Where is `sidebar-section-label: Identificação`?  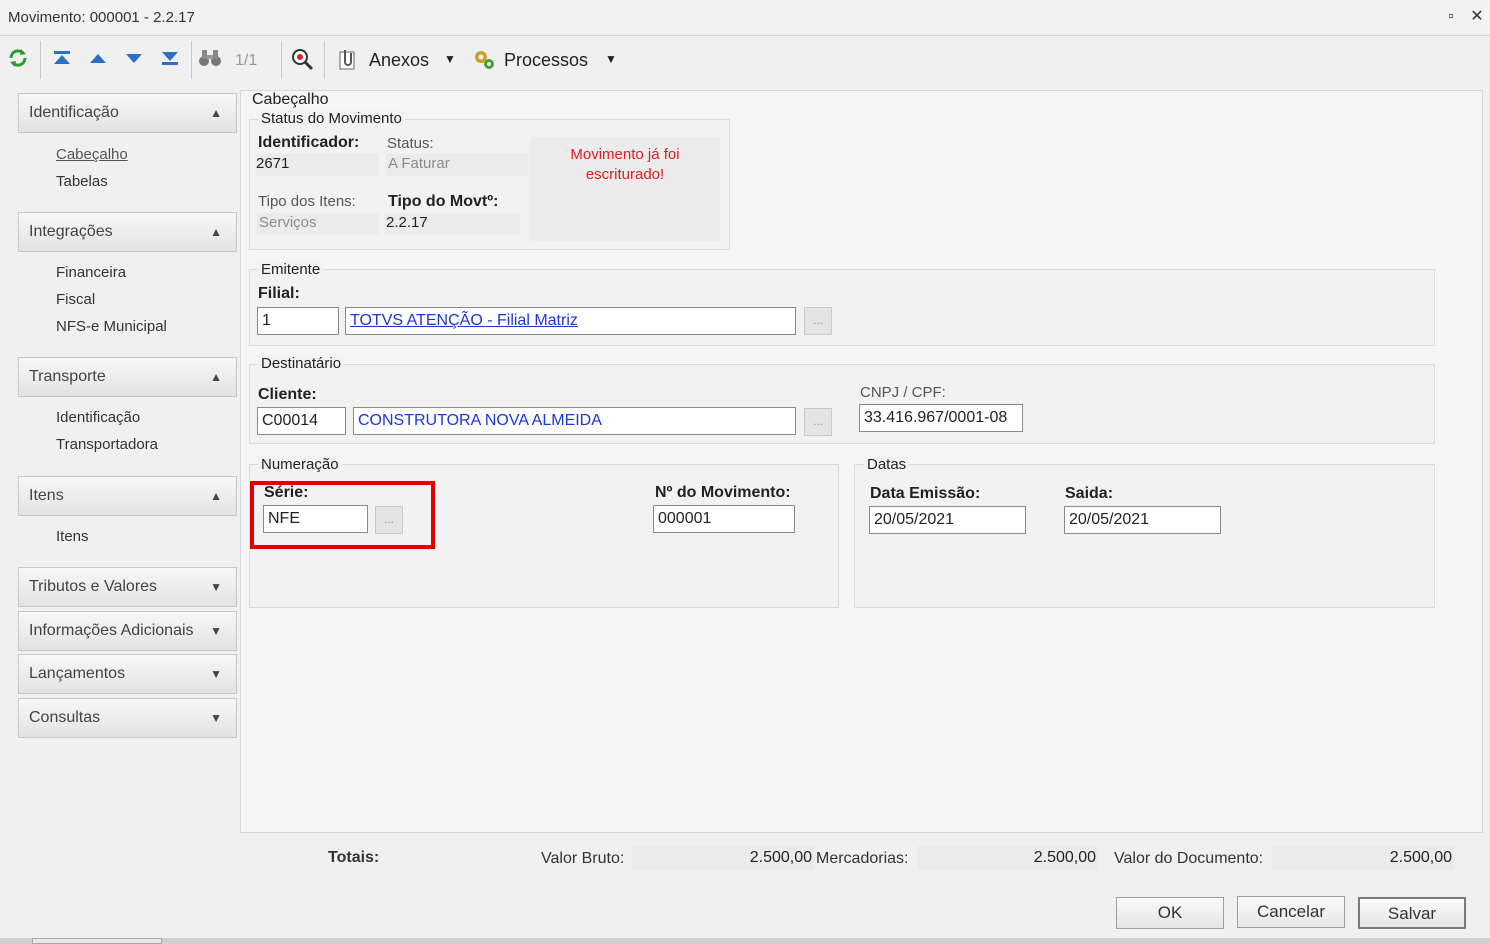
sidebar-section-label: Identificação is located at coordinates (74, 112).